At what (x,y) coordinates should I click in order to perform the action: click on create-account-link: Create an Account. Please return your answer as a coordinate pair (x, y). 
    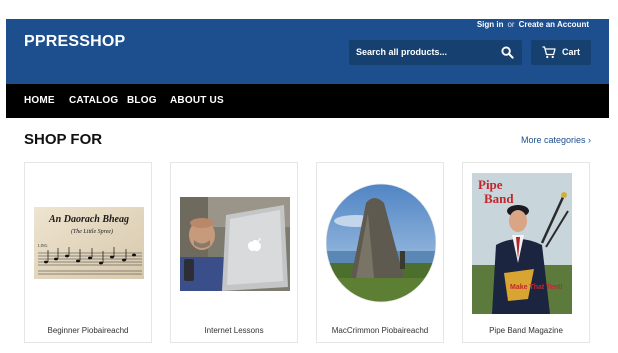
    Looking at the image, I should click on (554, 24).